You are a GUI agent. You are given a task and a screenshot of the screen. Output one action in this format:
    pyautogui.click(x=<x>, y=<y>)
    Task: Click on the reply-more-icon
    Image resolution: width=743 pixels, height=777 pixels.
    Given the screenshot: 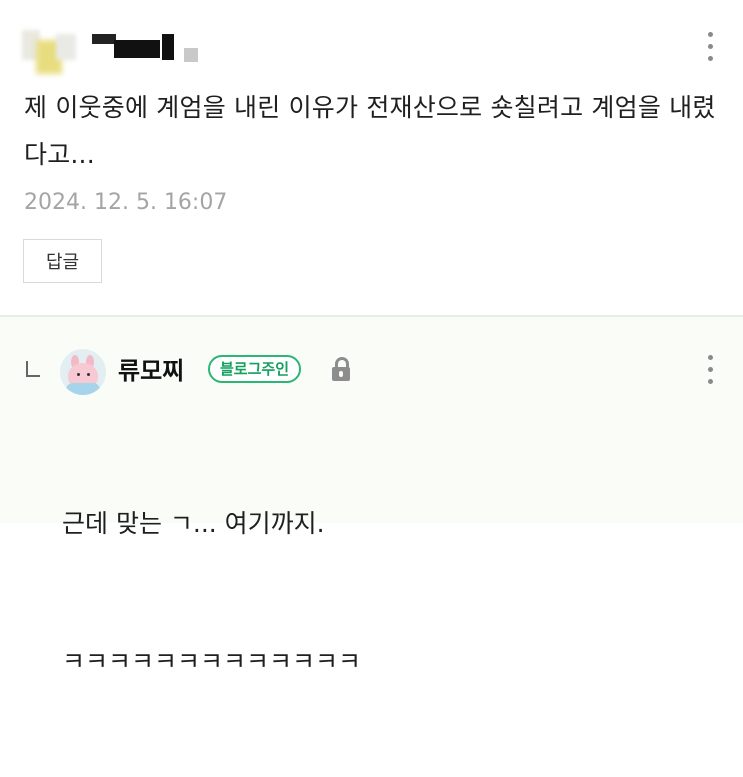 What is the action you would take?
    pyautogui.click(x=710, y=370)
    